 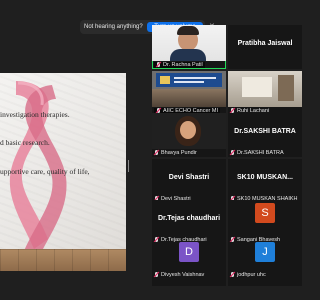 I want to click on slide-text-line: d basic research., so click(x=25, y=142).